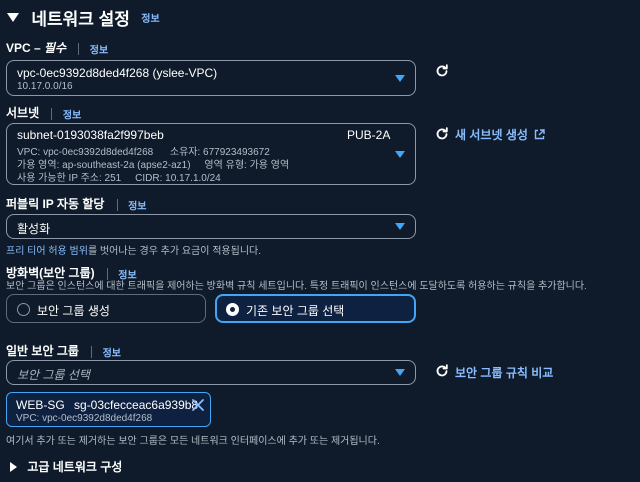 This screenshot has height=482, width=640. I want to click on vpc-info-link: 정보, so click(99, 50).